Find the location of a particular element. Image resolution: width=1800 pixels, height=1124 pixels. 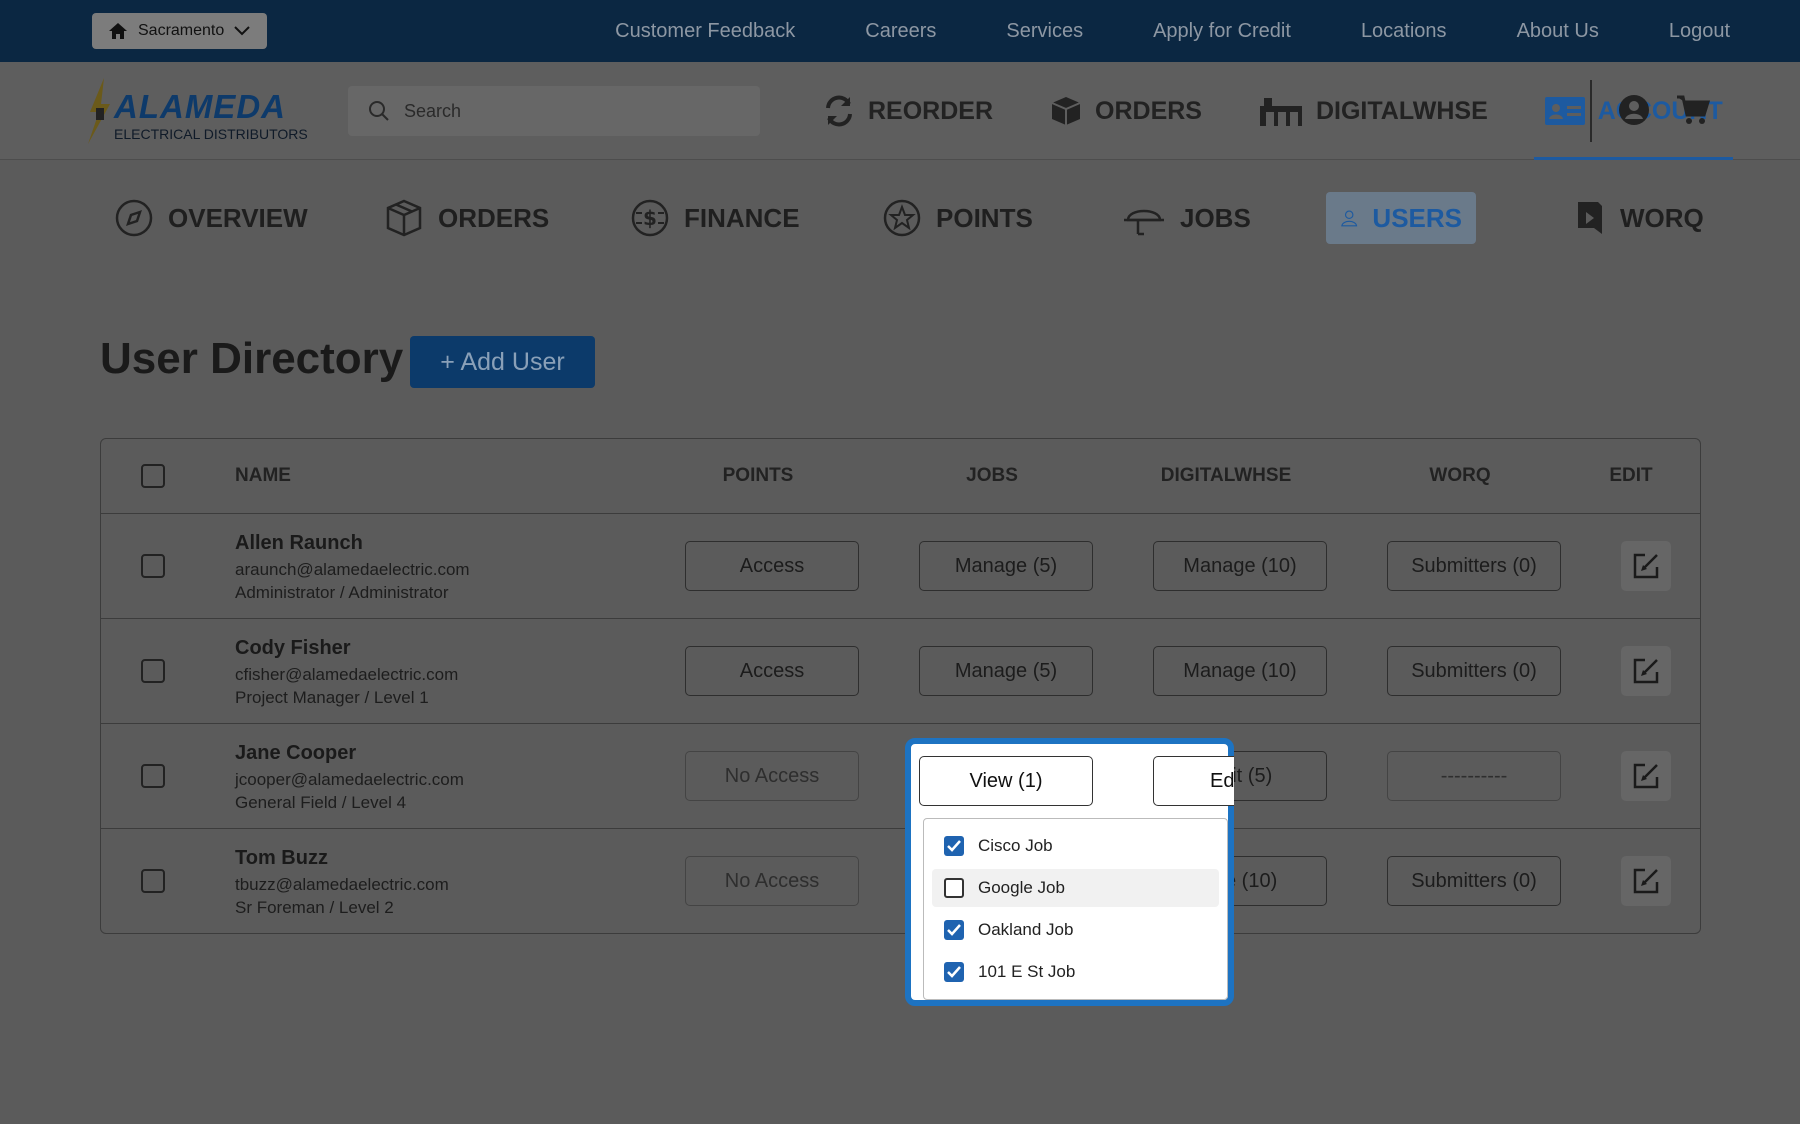

link-locations: Locations is located at coordinates (1404, 31).